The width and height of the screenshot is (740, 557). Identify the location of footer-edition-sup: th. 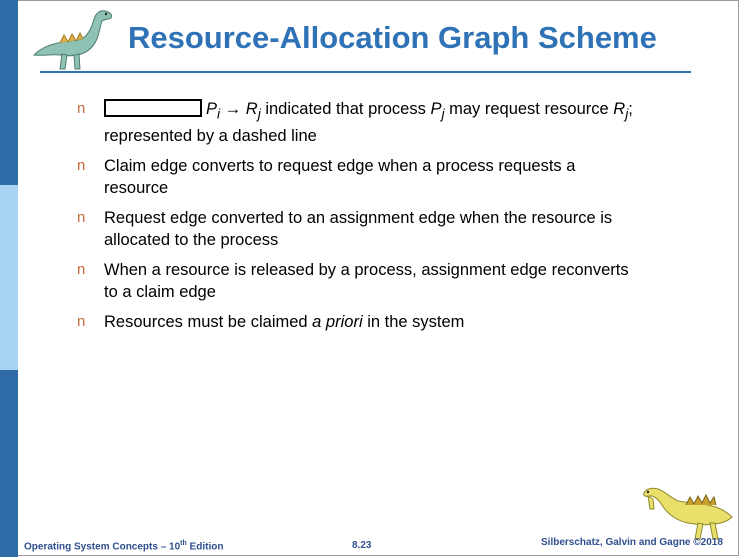
(183, 543).